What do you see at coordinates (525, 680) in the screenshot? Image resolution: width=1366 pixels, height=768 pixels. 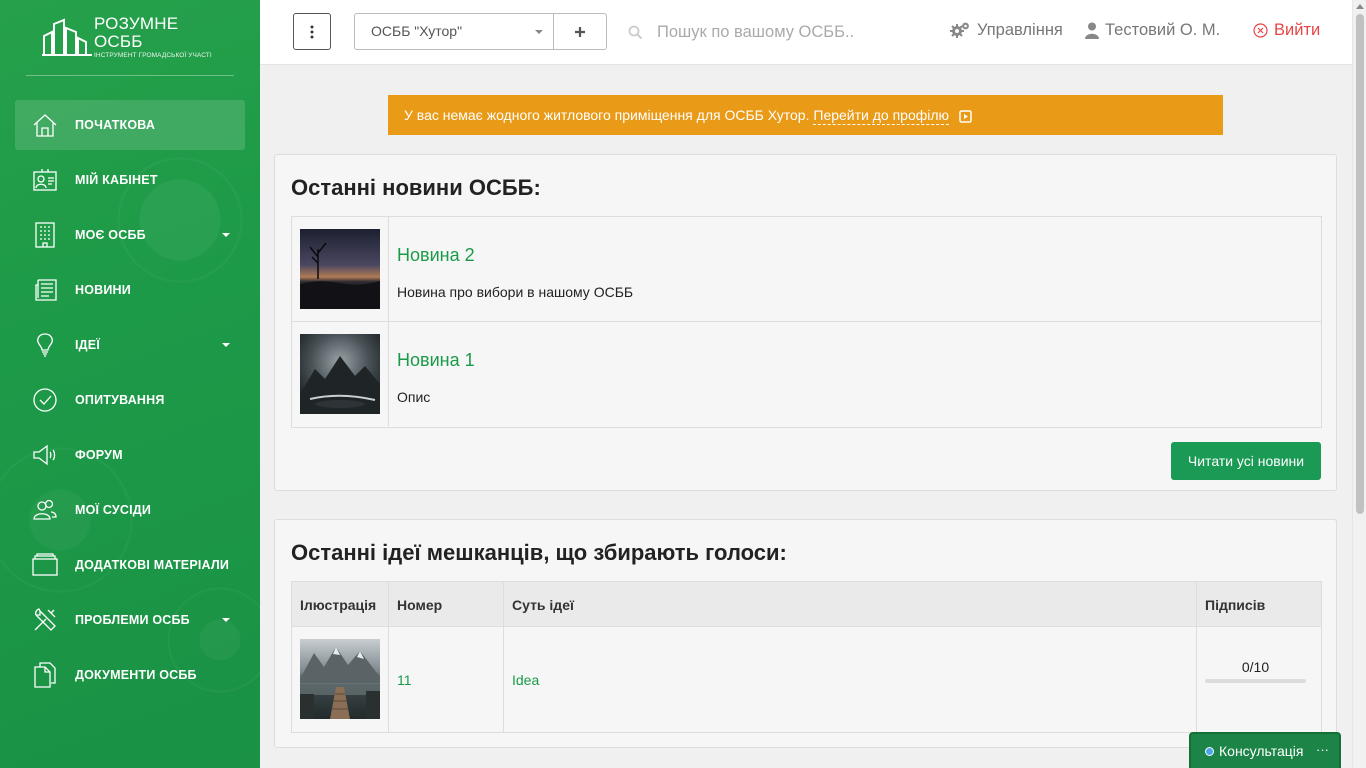 I see `idea-essence-link: Idea` at bounding box center [525, 680].